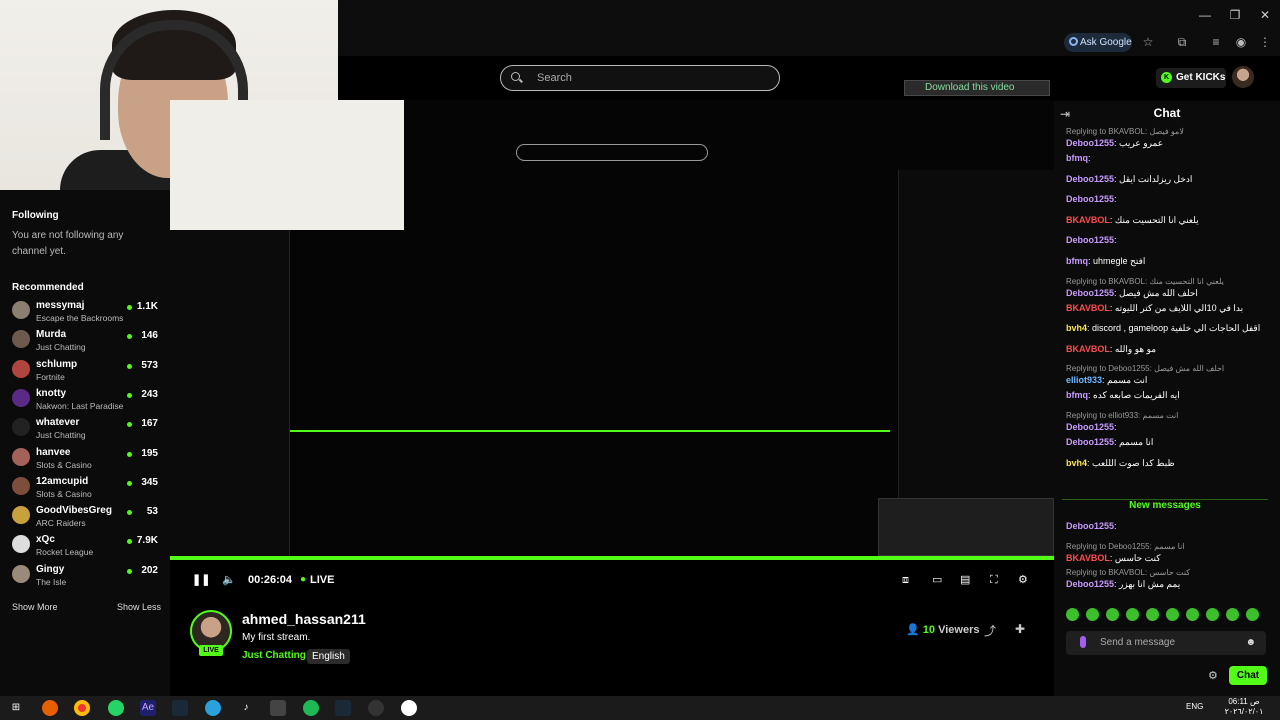 The height and width of the screenshot is (720, 1280). What do you see at coordinates (1169, 616) in the screenshot?
I see `emote-bar` at bounding box center [1169, 616].